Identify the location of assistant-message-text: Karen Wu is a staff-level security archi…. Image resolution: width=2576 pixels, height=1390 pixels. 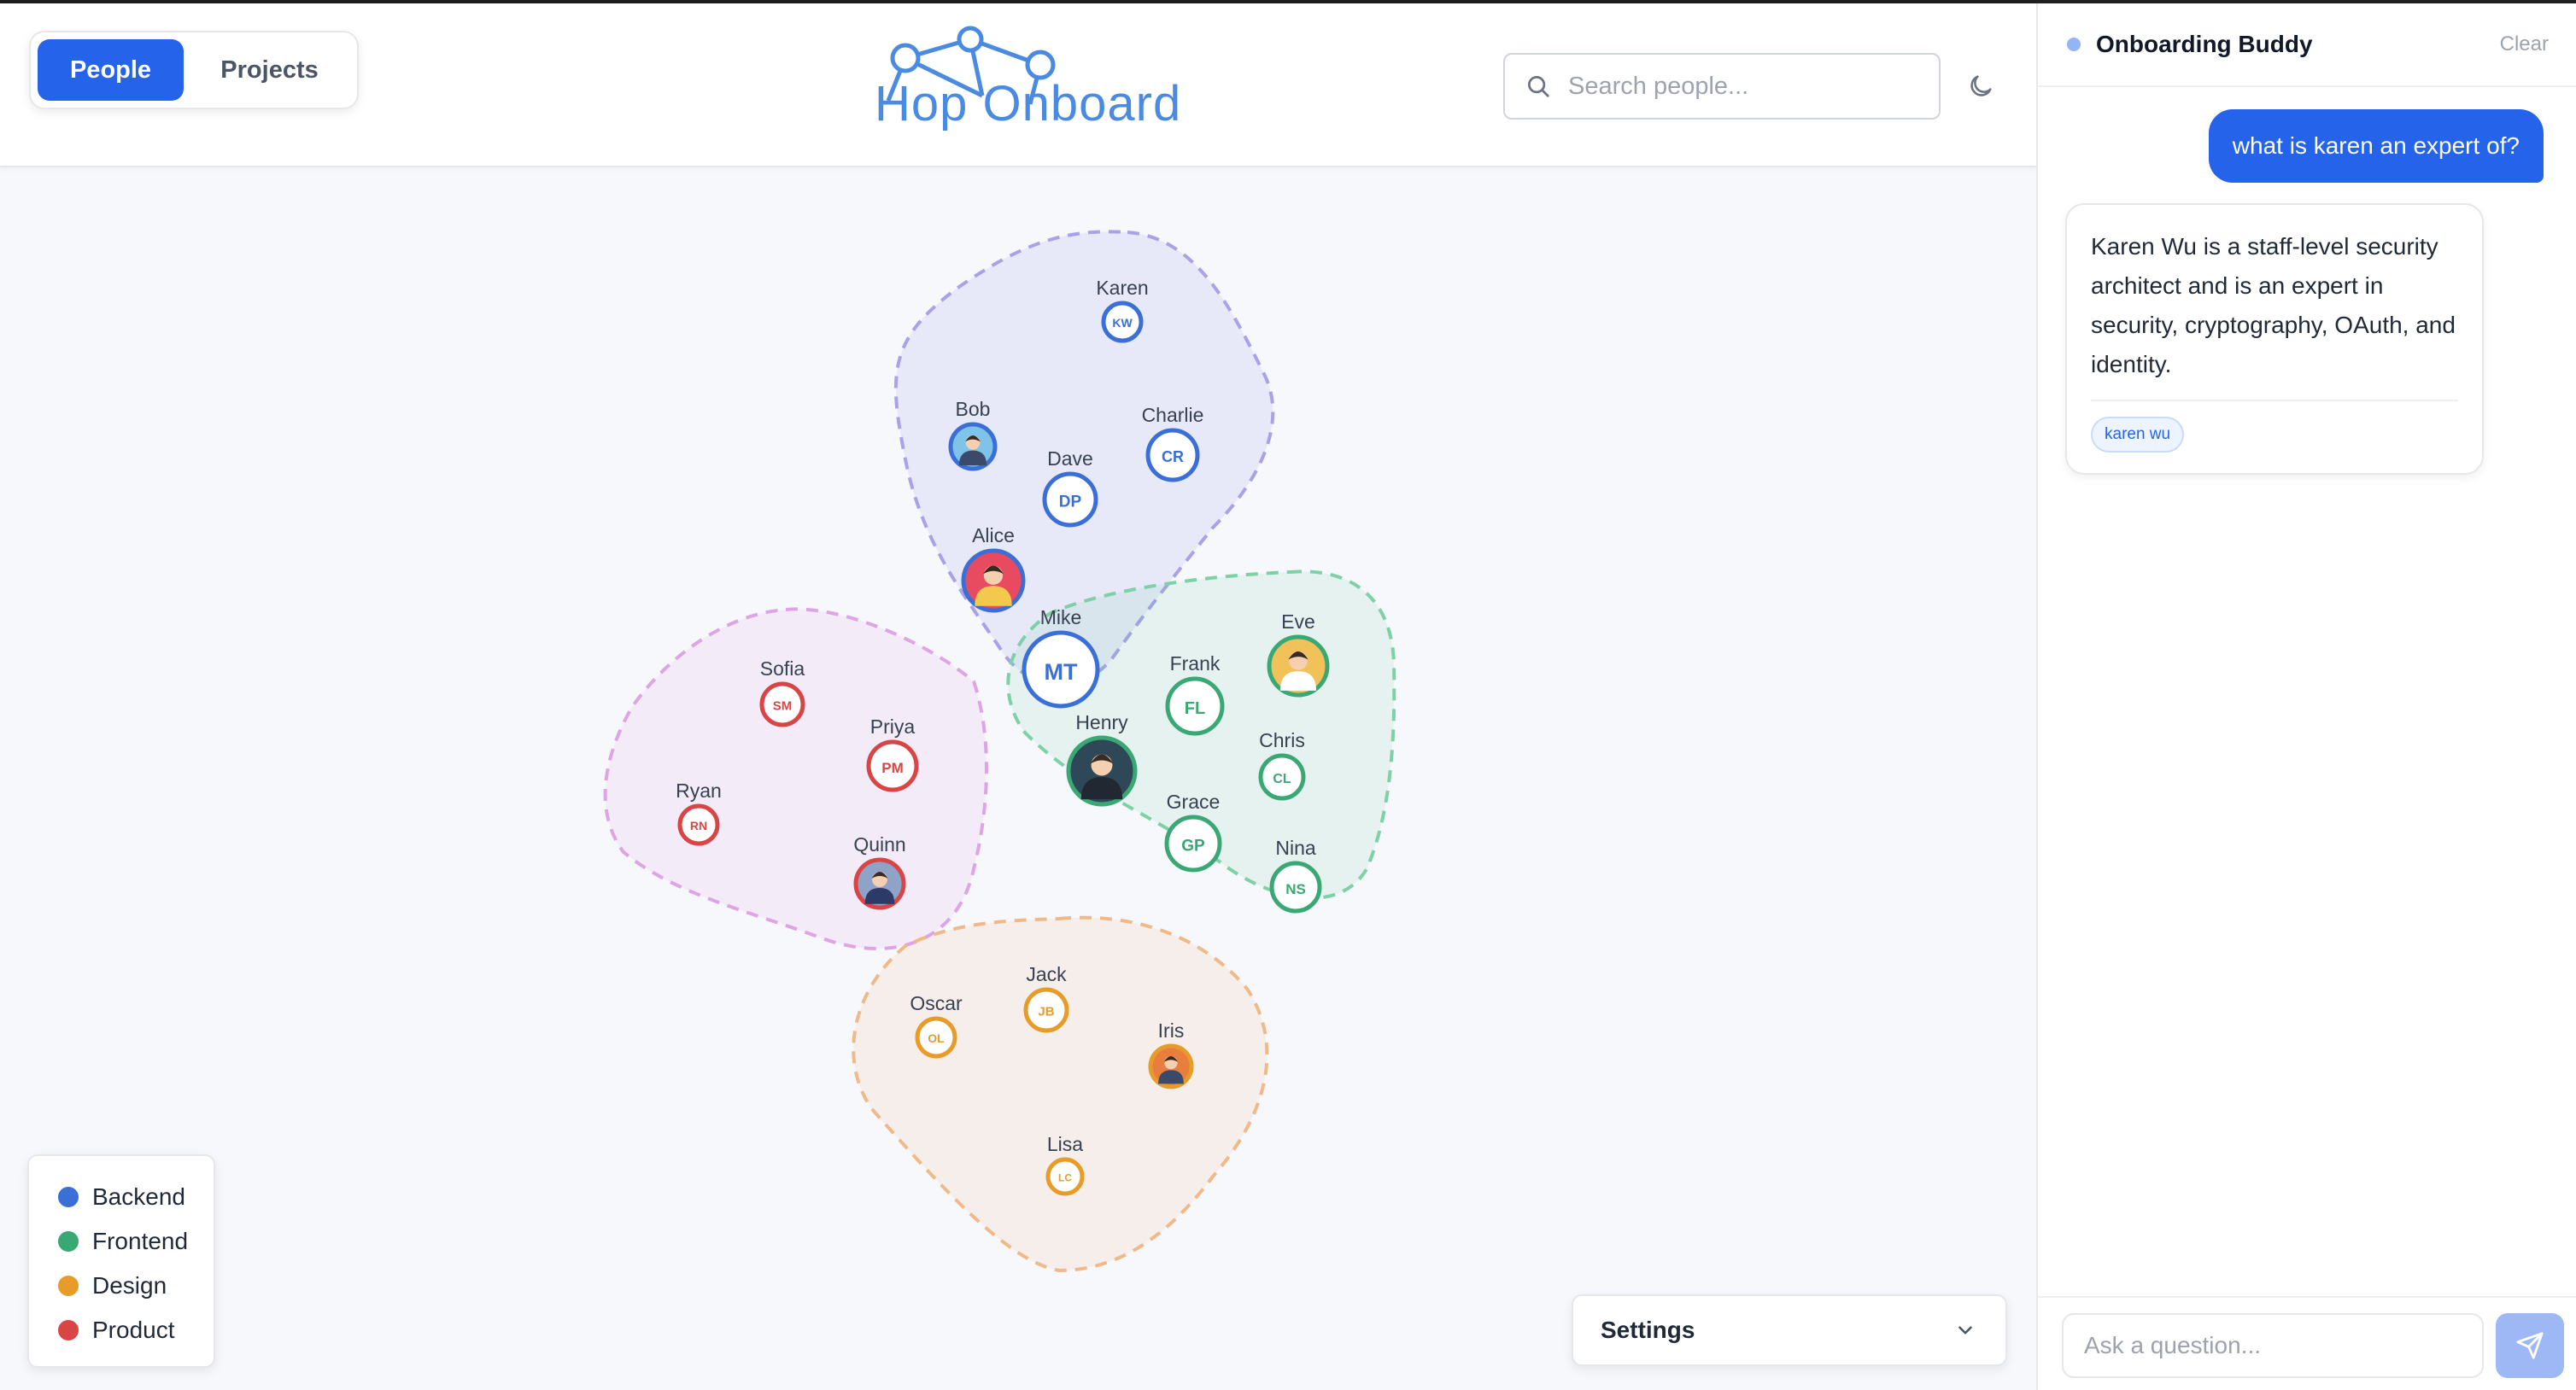
(2273, 305).